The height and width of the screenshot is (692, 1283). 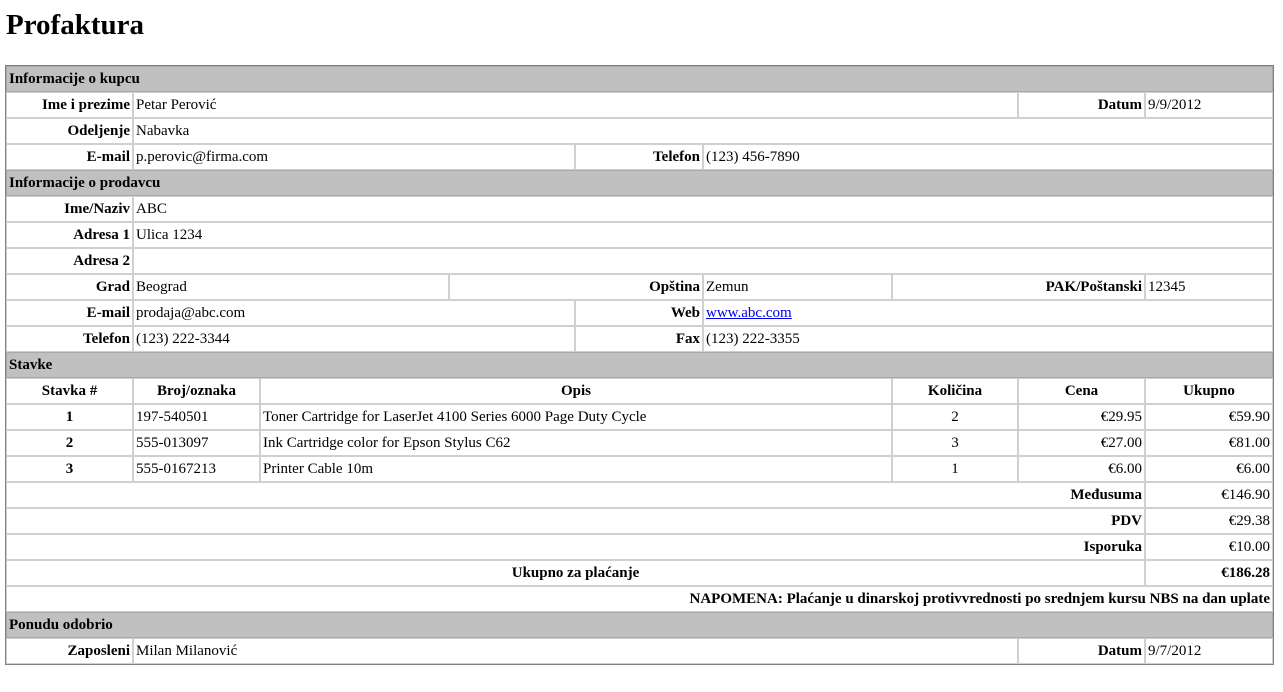 I want to click on item-desc: Printer Cable 10m, so click(x=576, y=469).